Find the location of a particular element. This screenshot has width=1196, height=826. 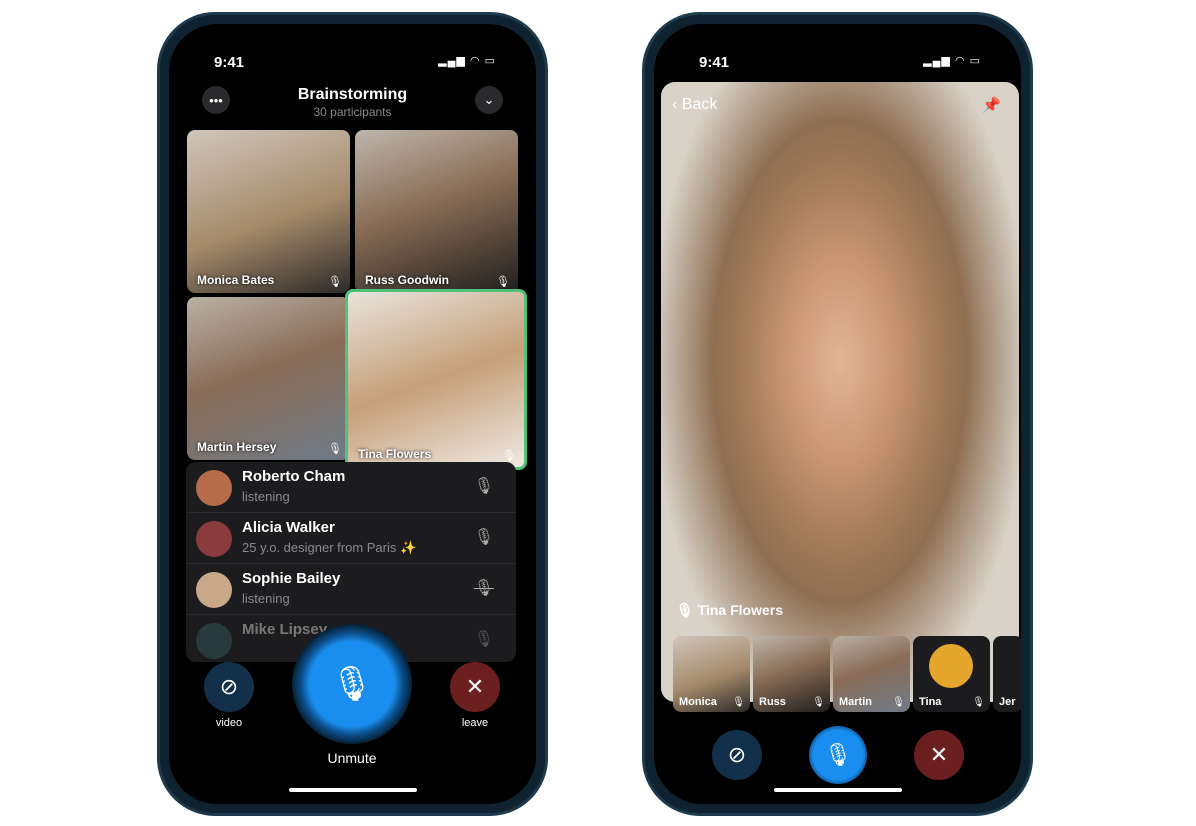

tile-name: Monica Bates is located at coordinates (236, 280).